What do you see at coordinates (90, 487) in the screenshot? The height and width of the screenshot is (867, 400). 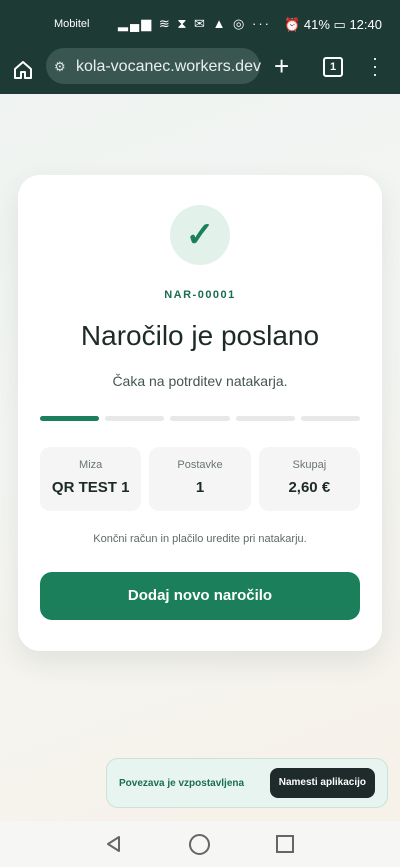 I see `stat-value: QR TEST 1` at bounding box center [90, 487].